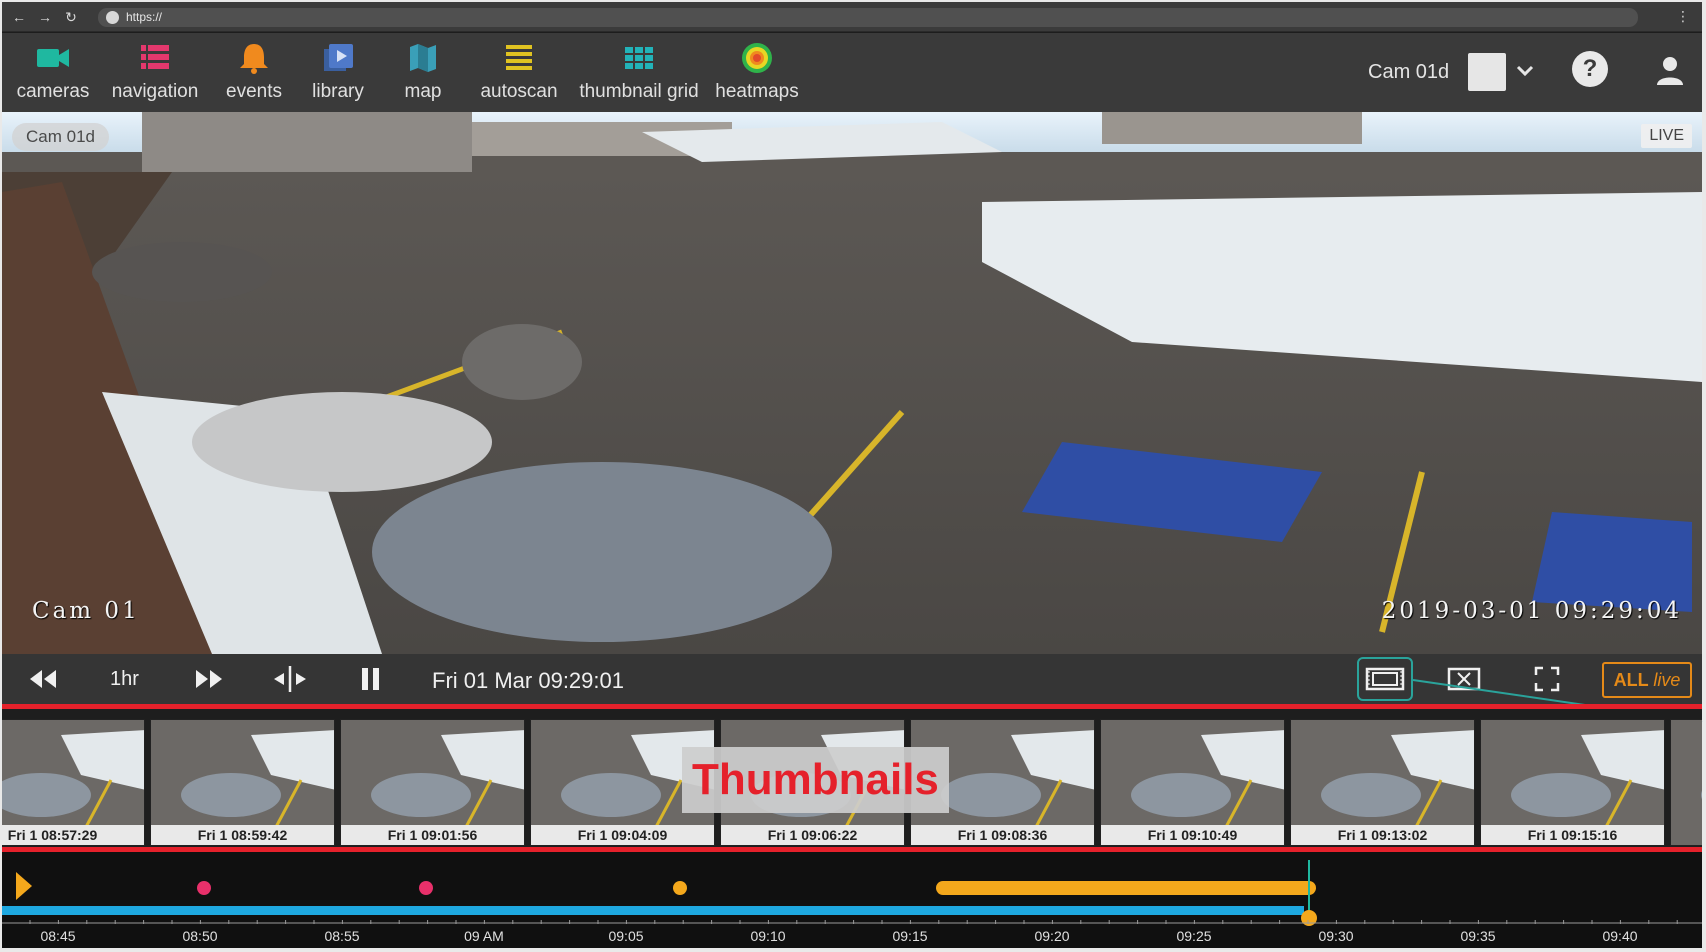 The height and width of the screenshot is (952, 1706). What do you see at coordinates (815, 780) in the screenshot?
I see `thumbnails-annotation-label: Thumbnails` at bounding box center [815, 780].